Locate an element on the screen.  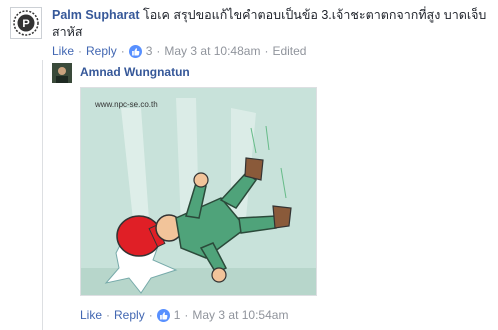
timestamp: May 3 at 10:54am is located at coordinates (240, 315).